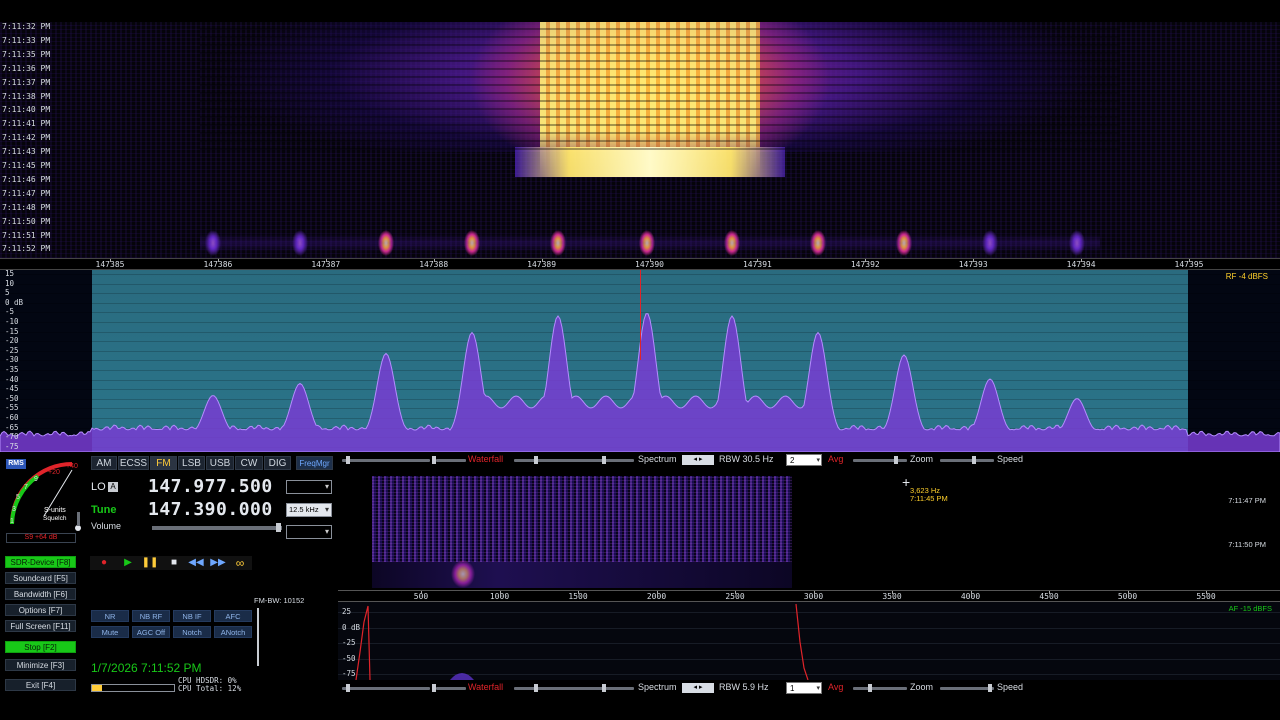  What do you see at coordinates (836, 459) in the screenshot?
I see `rf-avg-label: Avg` at bounding box center [836, 459].